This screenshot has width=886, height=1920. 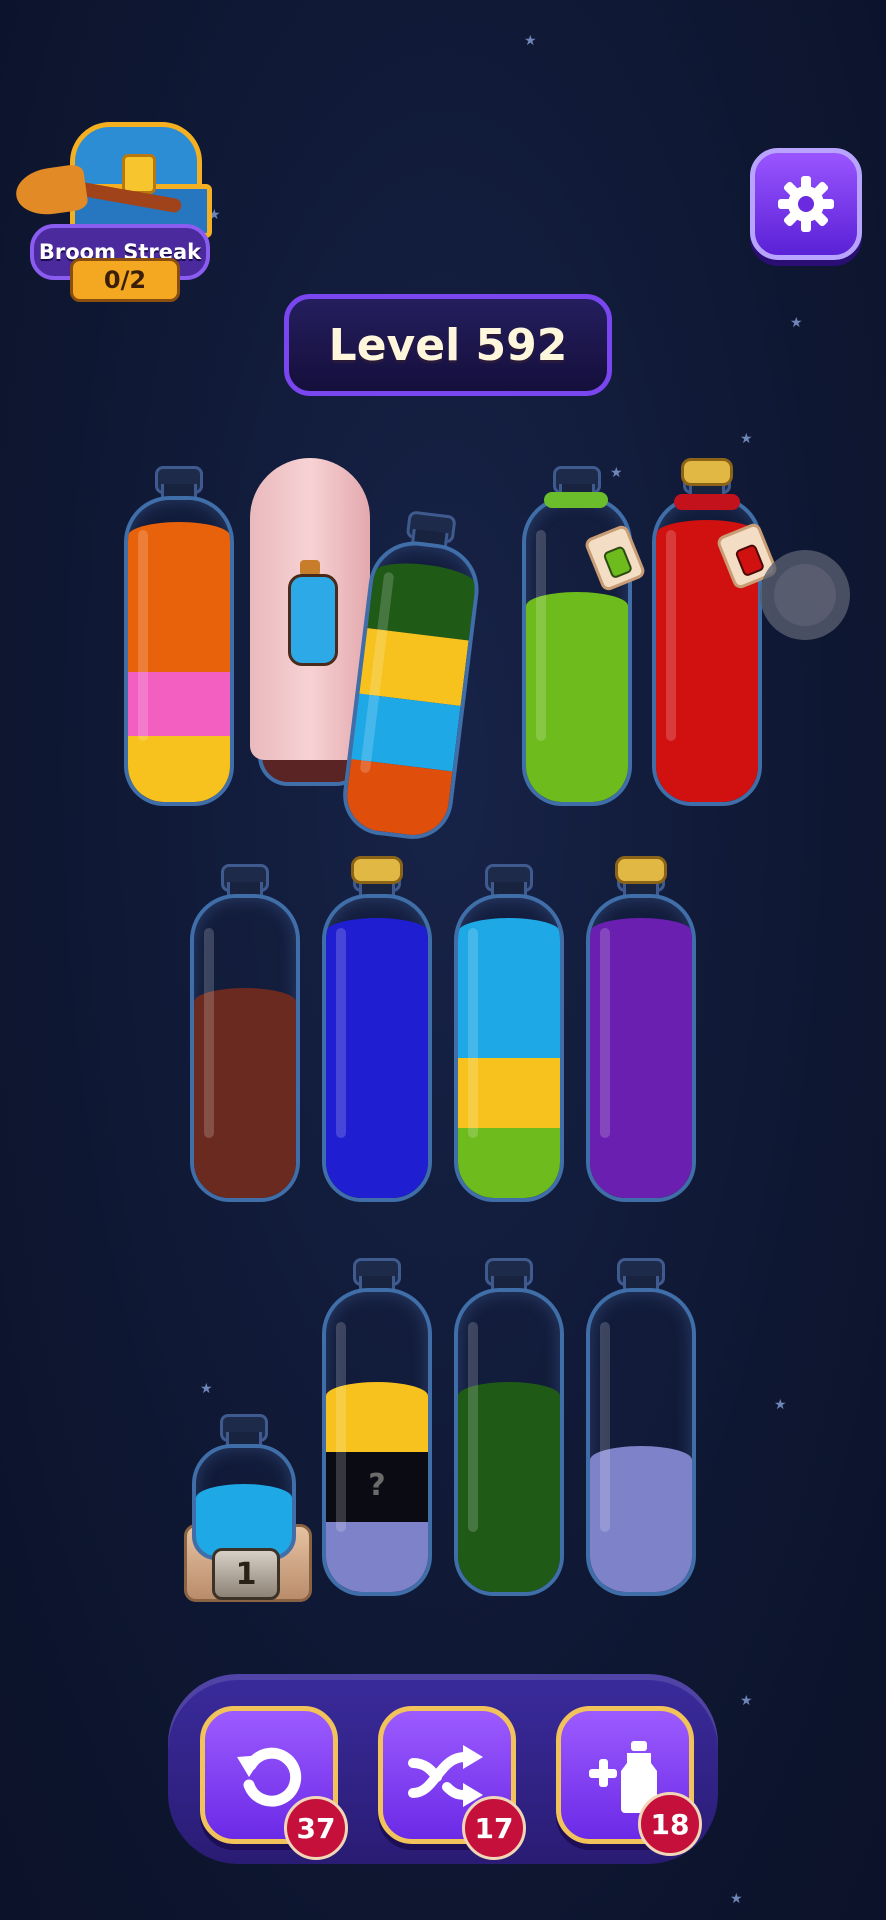 I want to click on broom-streak-count-text: 0/2, so click(x=125, y=280).